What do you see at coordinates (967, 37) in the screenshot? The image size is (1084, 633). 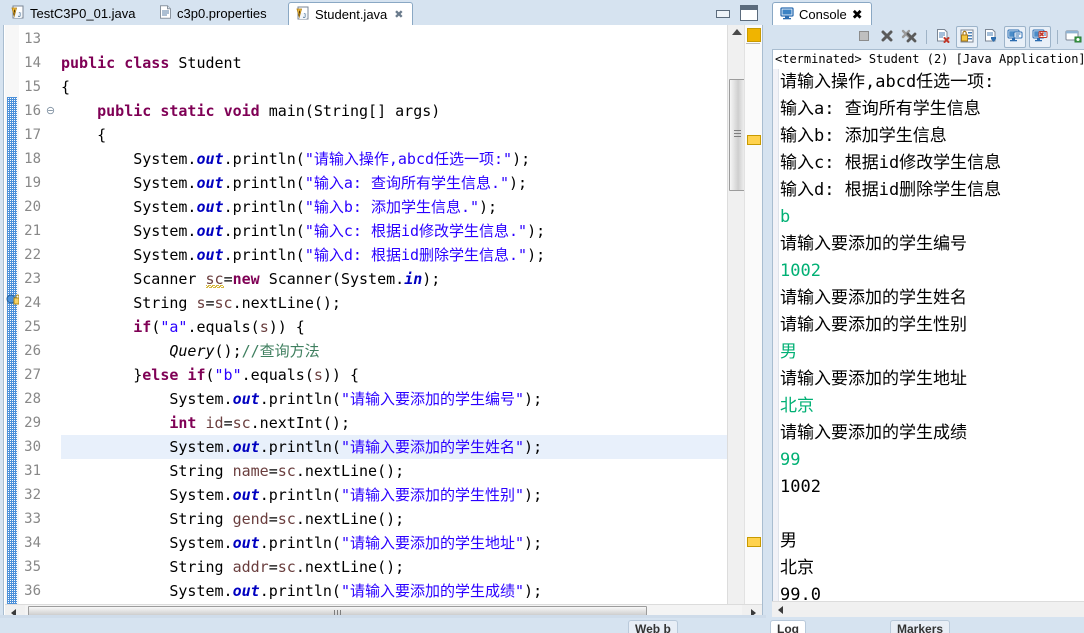 I see `scroll-lock-button` at bounding box center [967, 37].